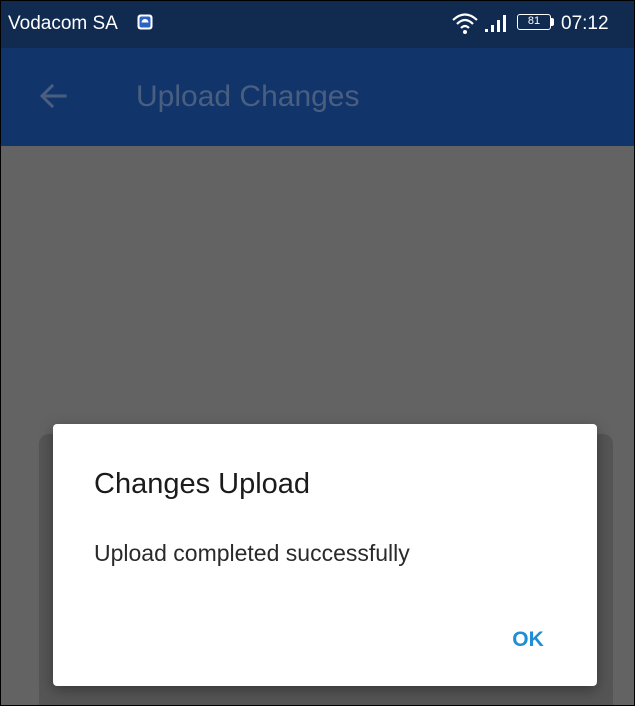  Describe the element at coordinates (252, 553) in the screenshot. I see `dialog-message: Upload completed successfully` at that location.